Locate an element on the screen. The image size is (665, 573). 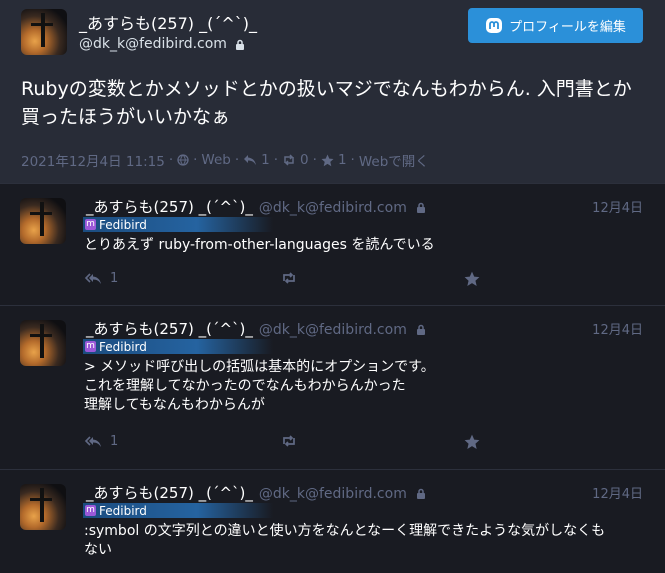
edit-profile-button: プロフィールを編集 is located at coordinates (555, 25).